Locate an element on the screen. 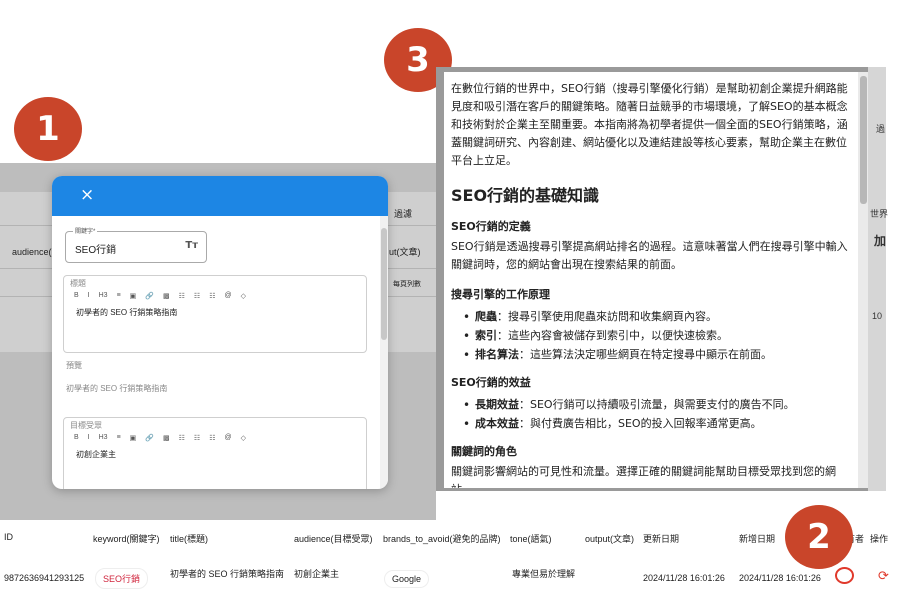 This screenshot has height=600, width=900. edge-fragment: 世界 is located at coordinates (879, 214).